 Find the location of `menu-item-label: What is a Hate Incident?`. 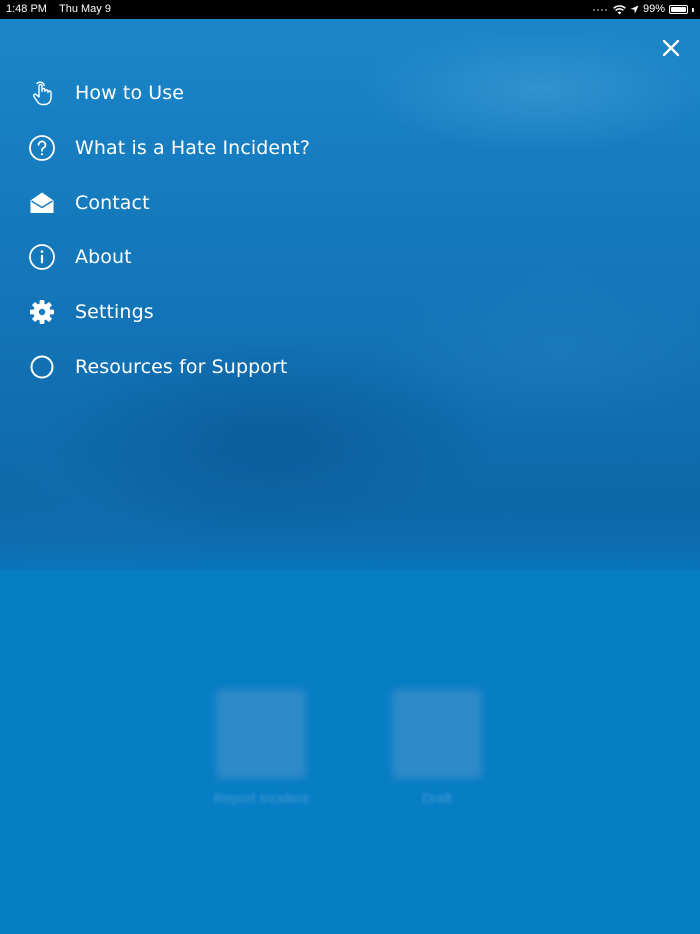

menu-item-label: What is a Hate Incident? is located at coordinates (193, 148).